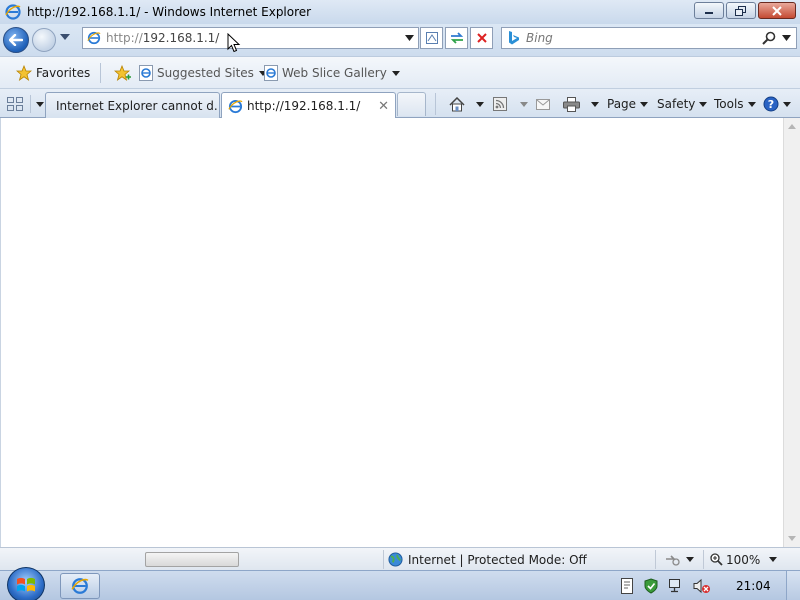  Describe the element at coordinates (15, 104) in the screenshot. I see `quick-tabs-icon` at that location.